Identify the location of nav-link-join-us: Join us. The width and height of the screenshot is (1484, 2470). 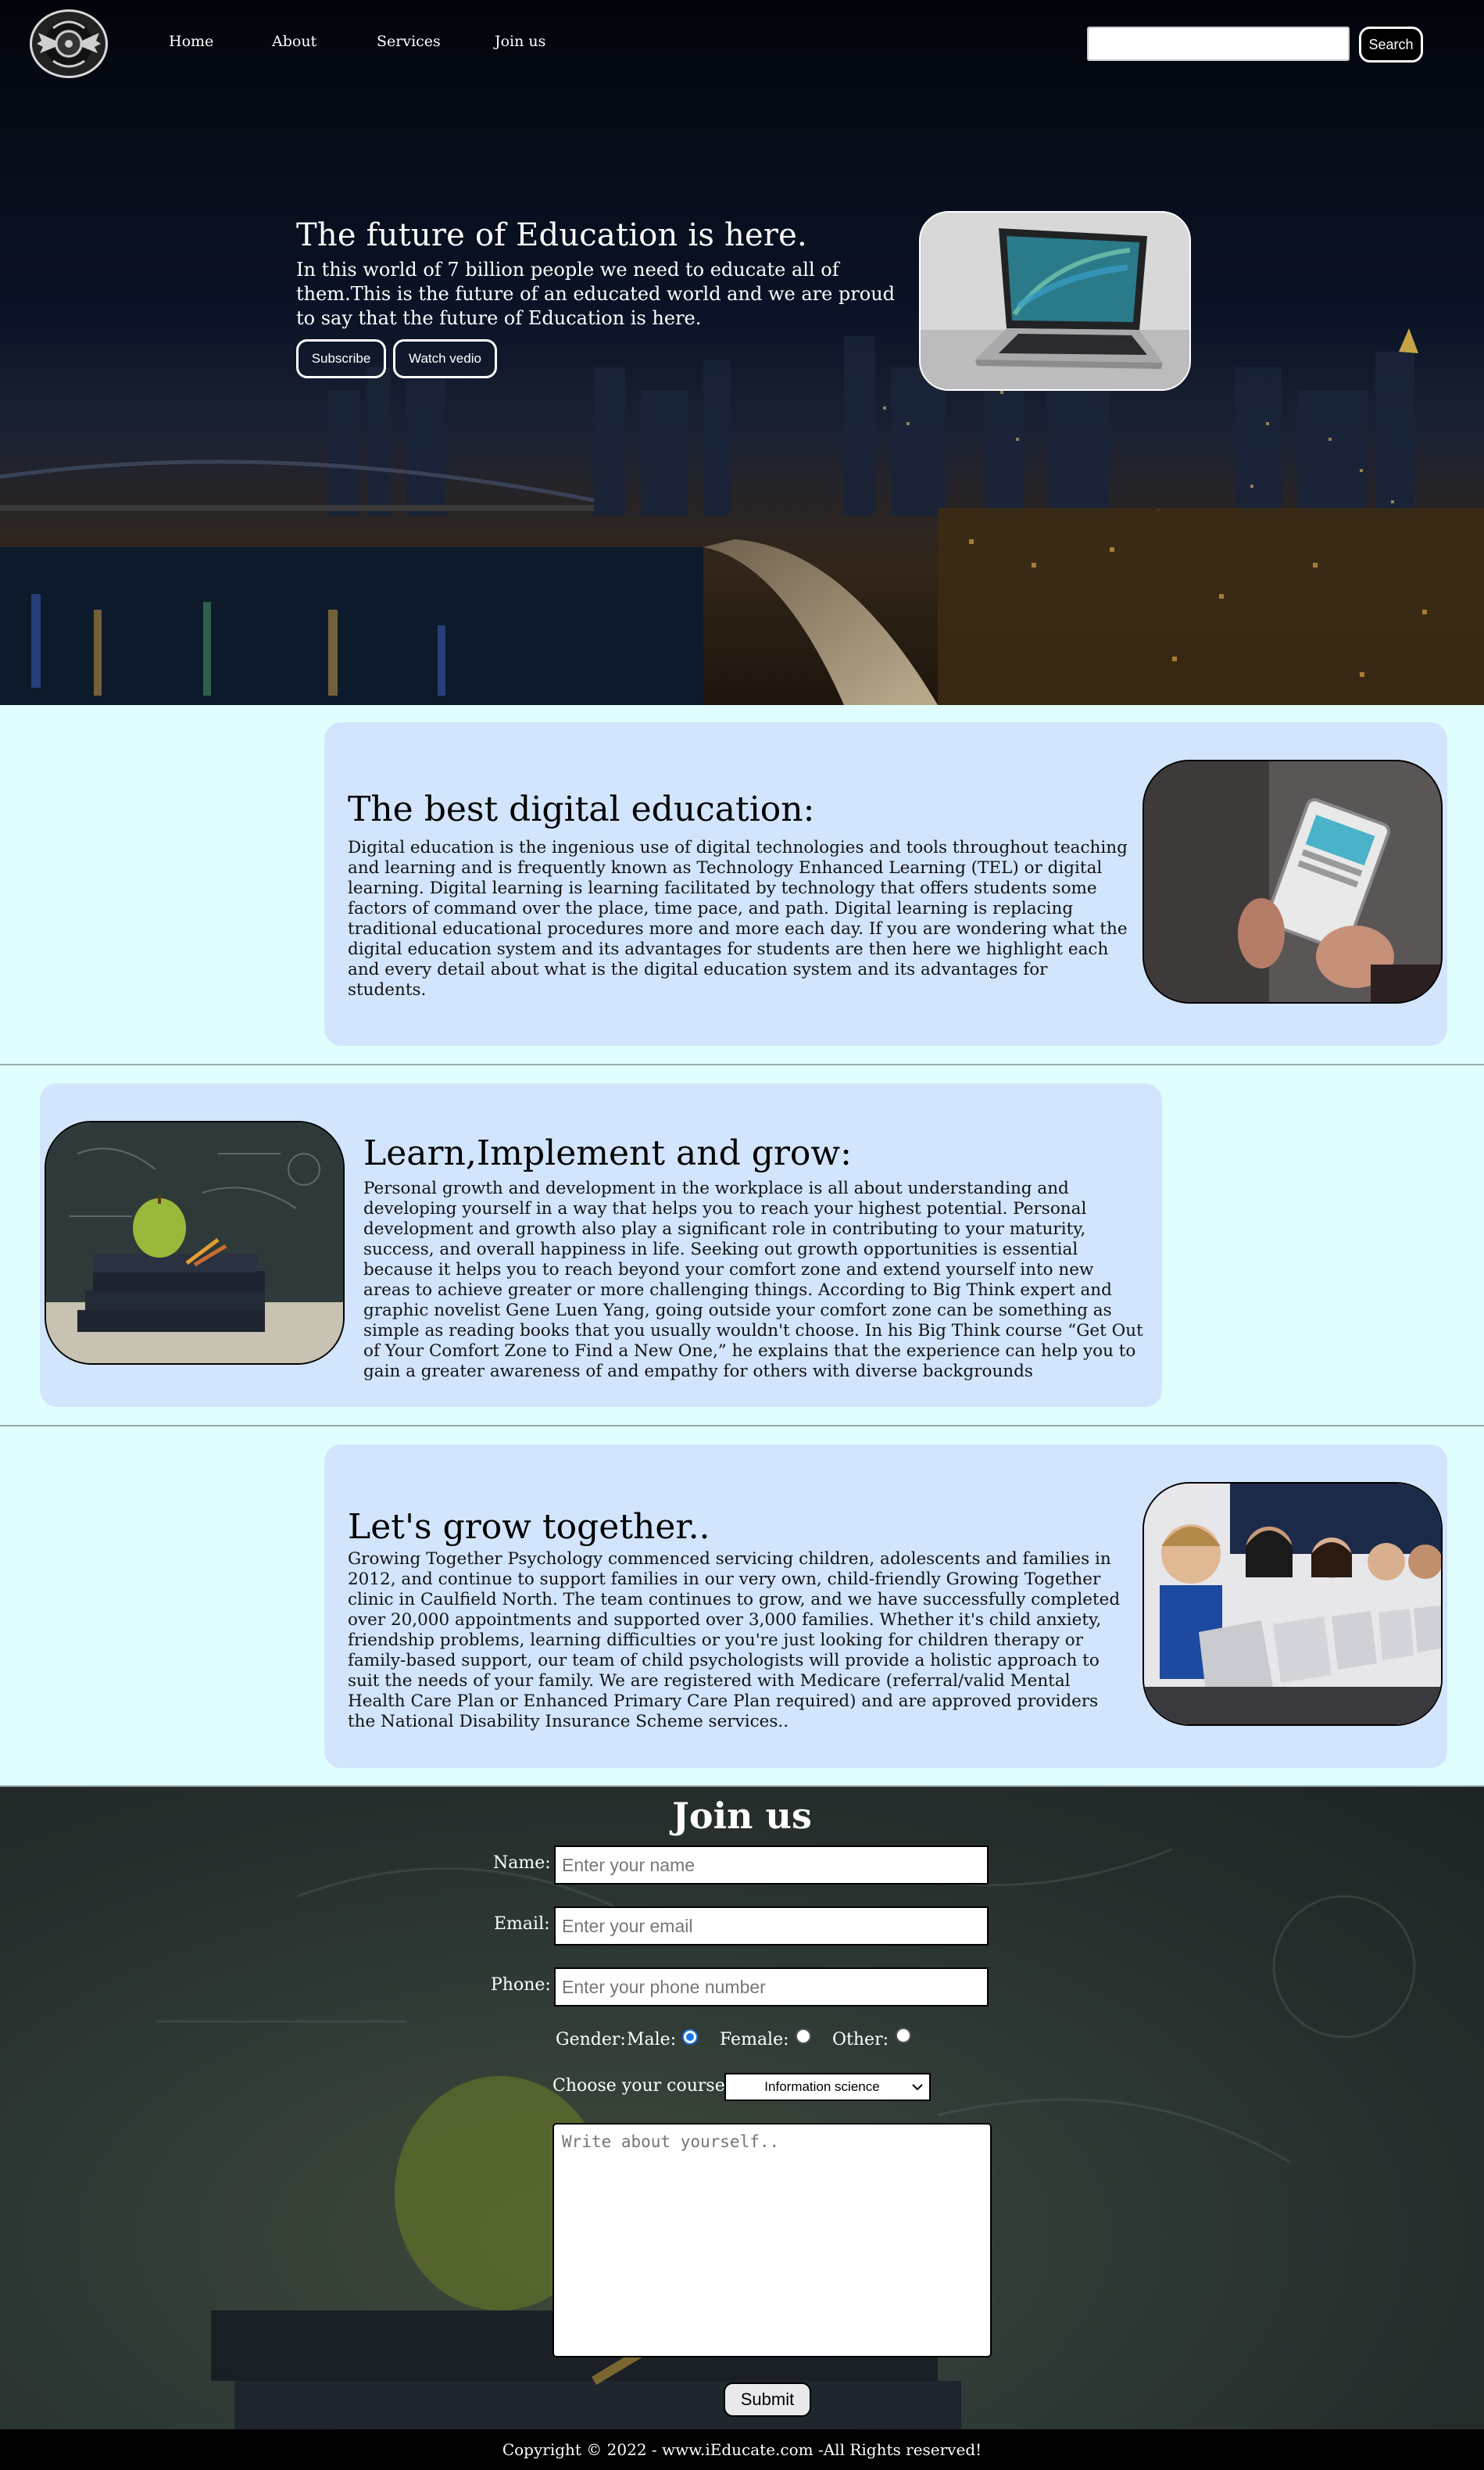
(520, 41).